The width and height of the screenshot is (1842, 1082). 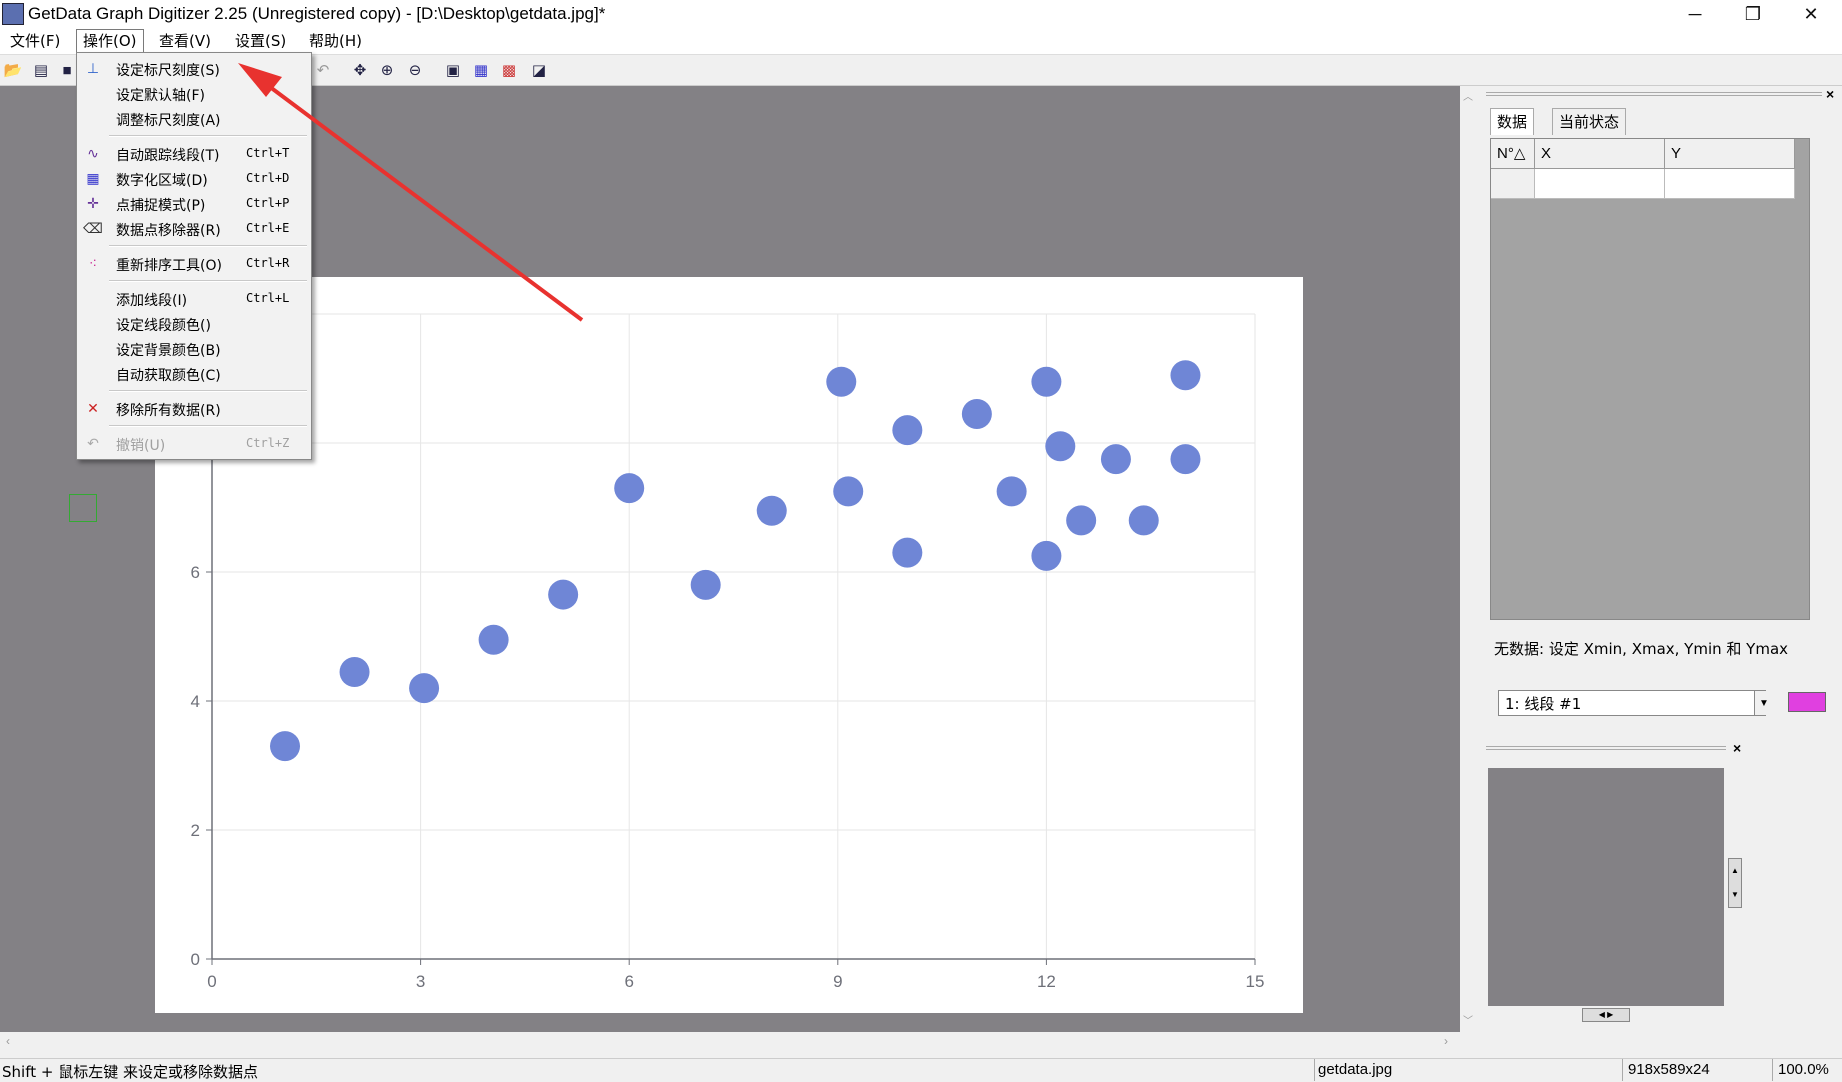 What do you see at coordinates (93, 444) in the screenshot?
I see `undo-icon: ↶` at bounding box center [93, 444].